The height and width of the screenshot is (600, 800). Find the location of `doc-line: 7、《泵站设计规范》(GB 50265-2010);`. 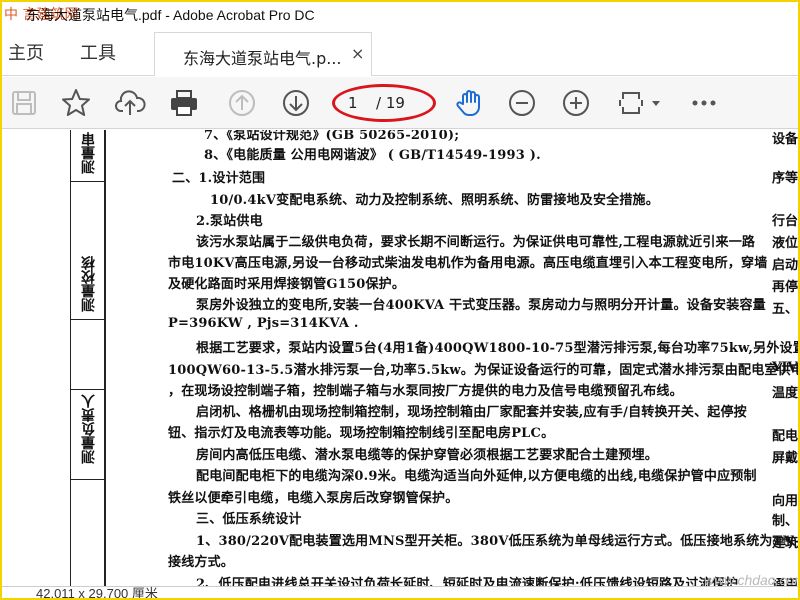

doc-line: 7、《泵站设计规范》(GB 50265-2010); is located at coordinates (332, 136).